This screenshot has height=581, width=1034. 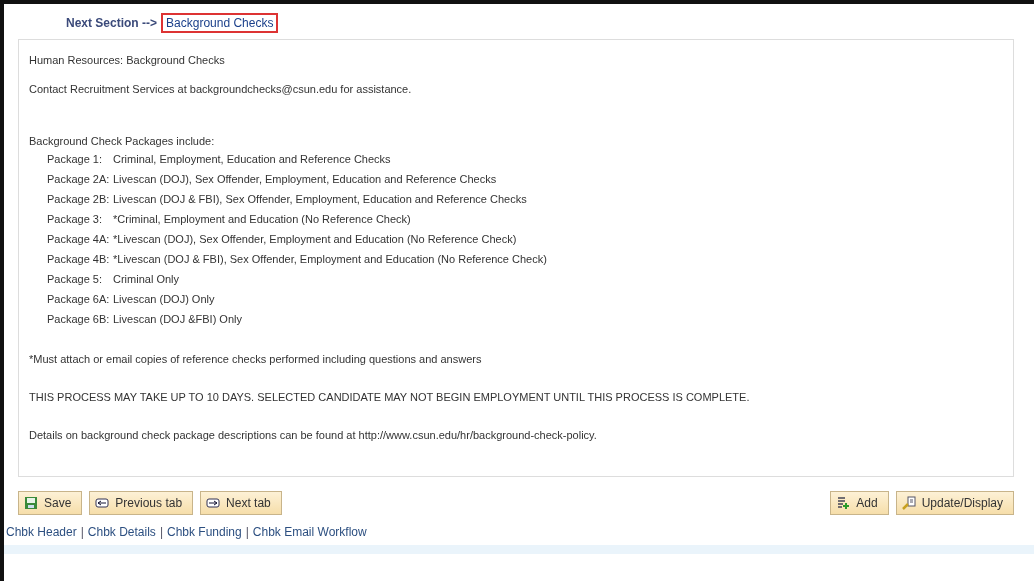 I want to click on section-link: Background Checks, so click(x=220, y=23).